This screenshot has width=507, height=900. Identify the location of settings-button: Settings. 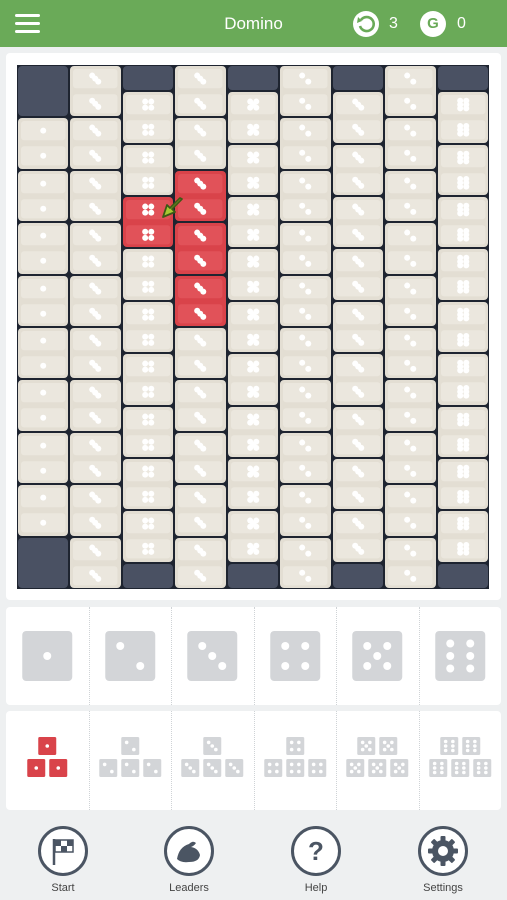
(443, 860).